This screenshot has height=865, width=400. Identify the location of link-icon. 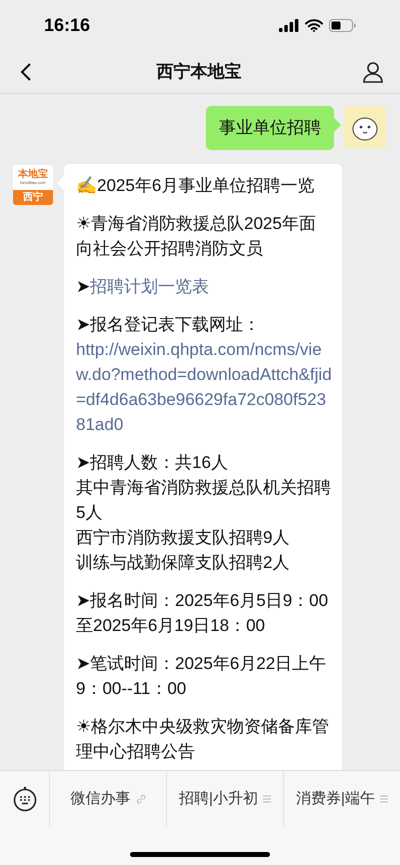
(141, 799).